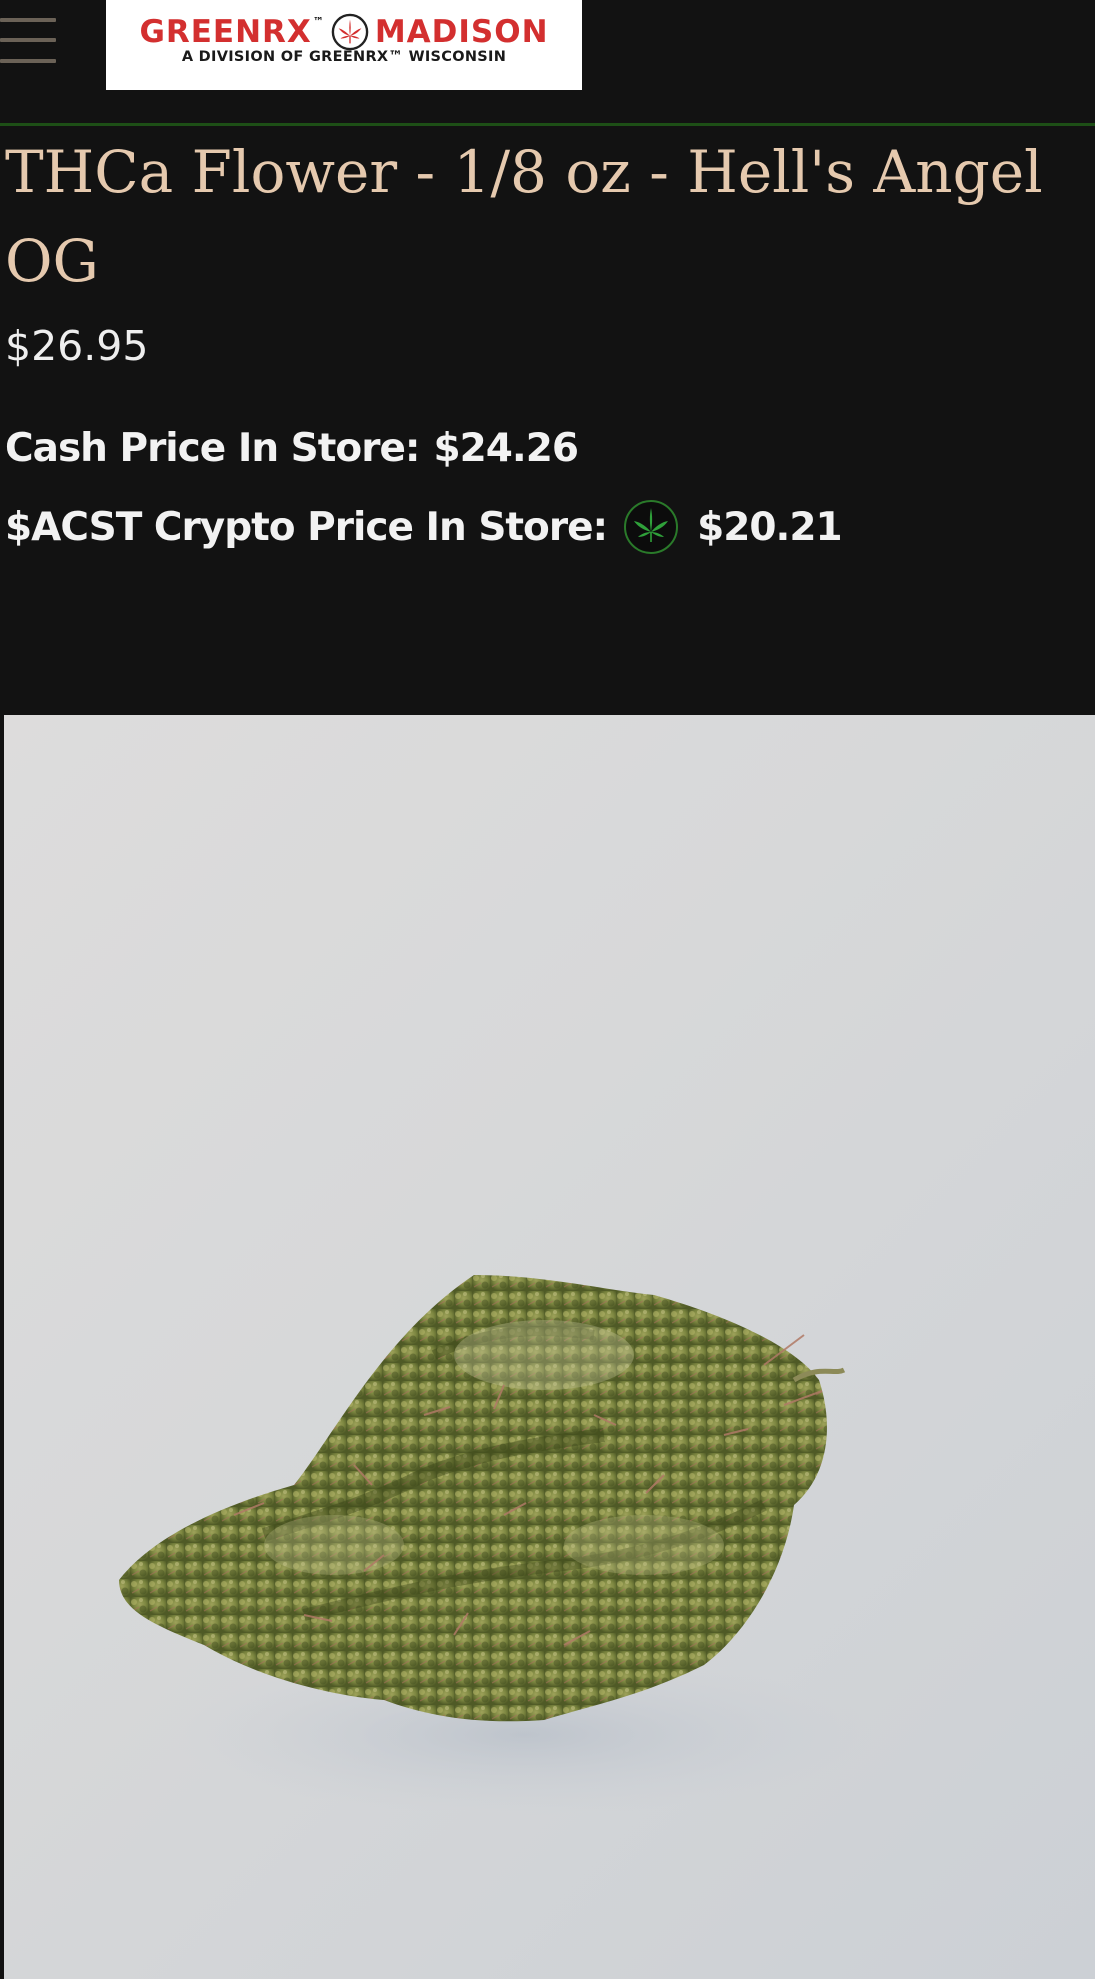 The height and width of the screenshot is (1979, 1095). What do you see at coordinates (350, 32) in the screenshot?
I see `cannabis-leaf-icon` at bounding box center [350, 32].